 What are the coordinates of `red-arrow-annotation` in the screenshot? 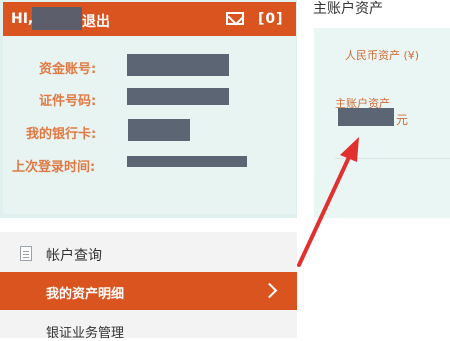 It's located at (328, 202).